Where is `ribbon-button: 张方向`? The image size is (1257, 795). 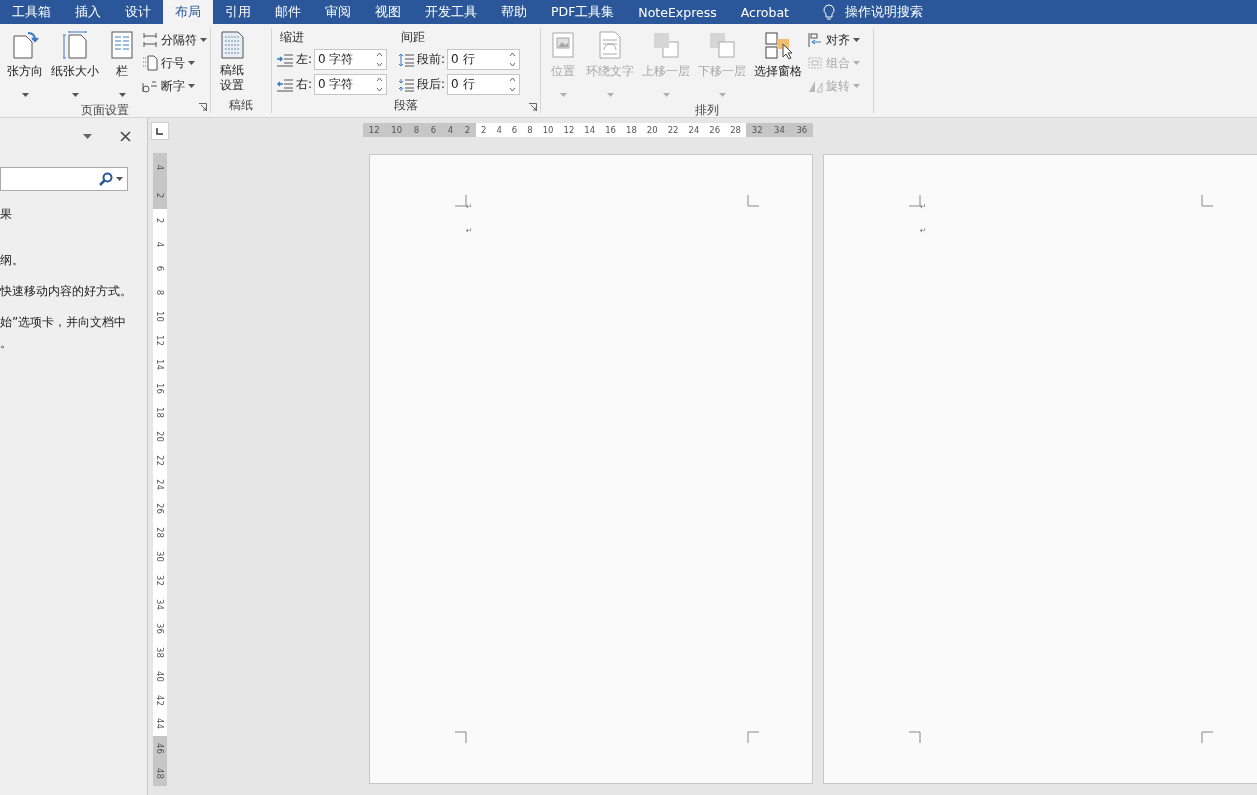
ribbon-button: 张方向 is located at coordinates (25, 65).